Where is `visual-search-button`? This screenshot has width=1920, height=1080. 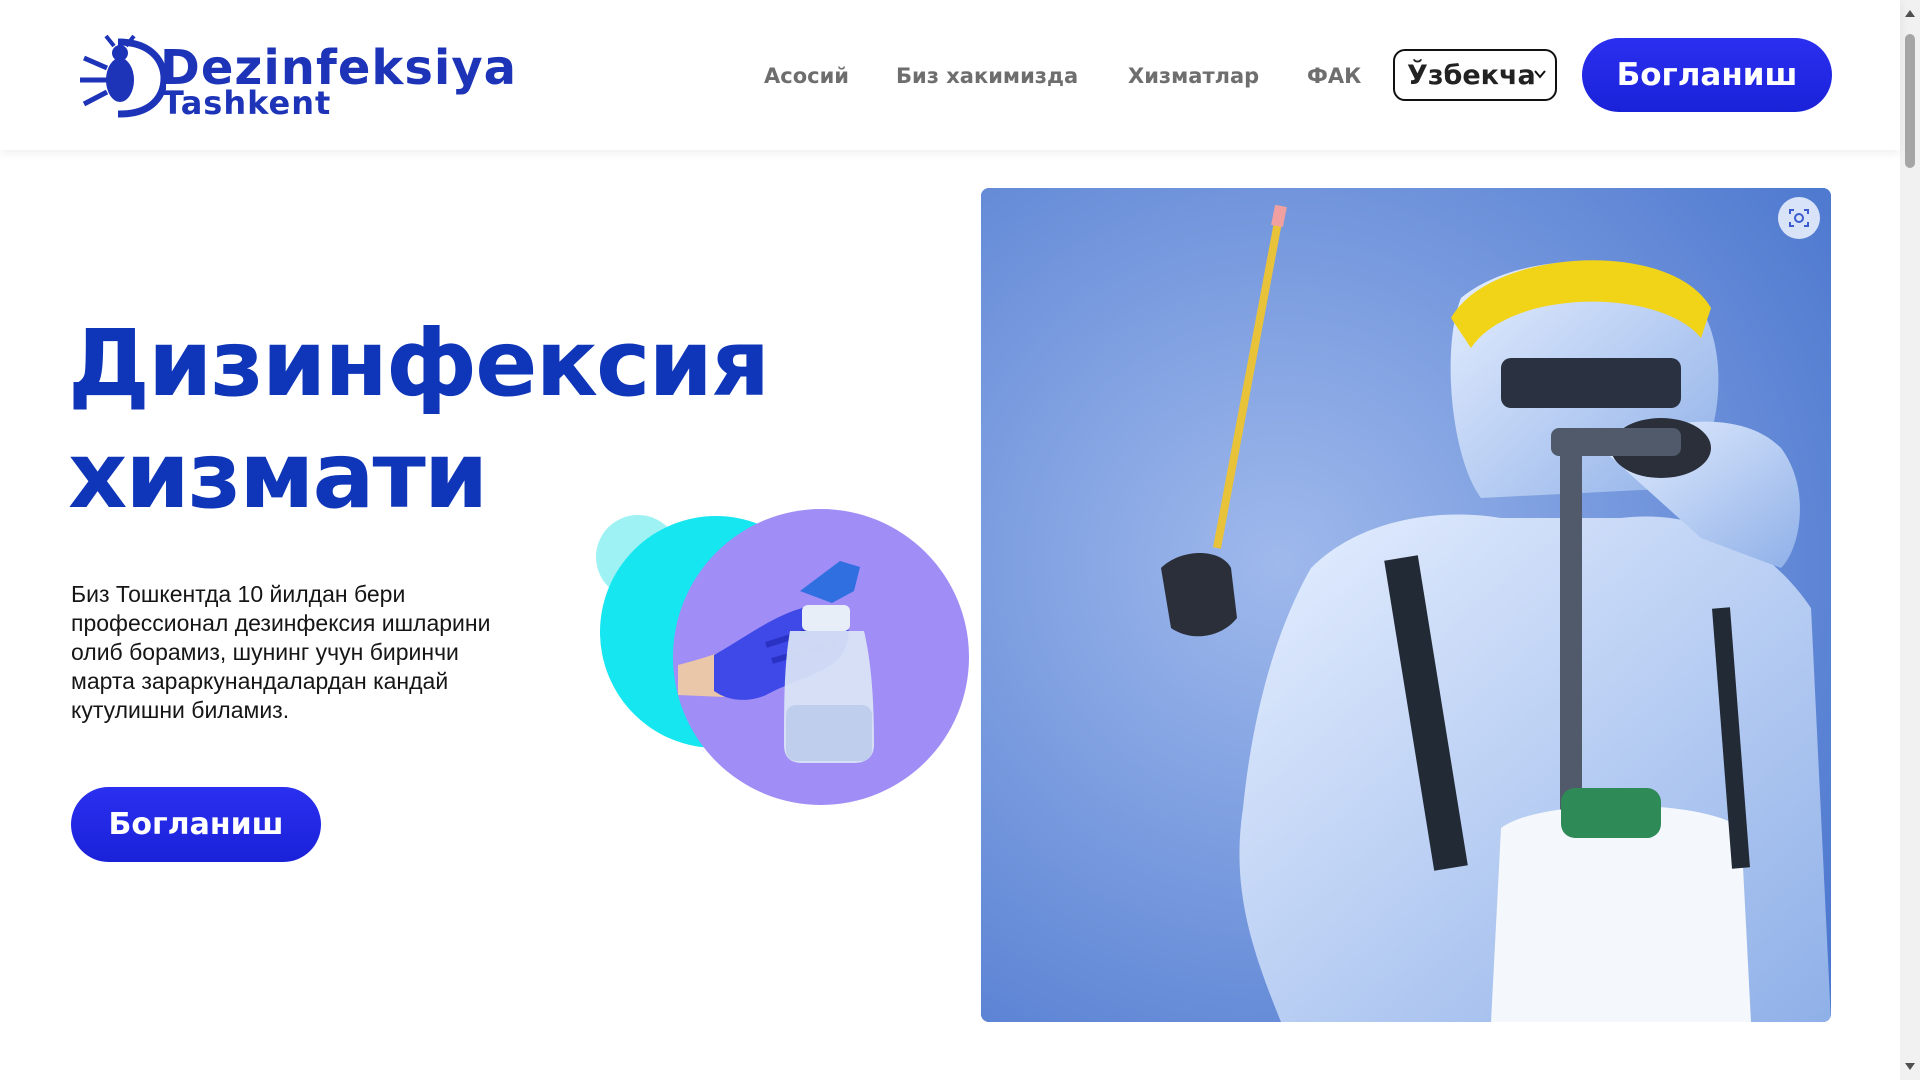 visual-search-button is located at coordinates (1799, 218).